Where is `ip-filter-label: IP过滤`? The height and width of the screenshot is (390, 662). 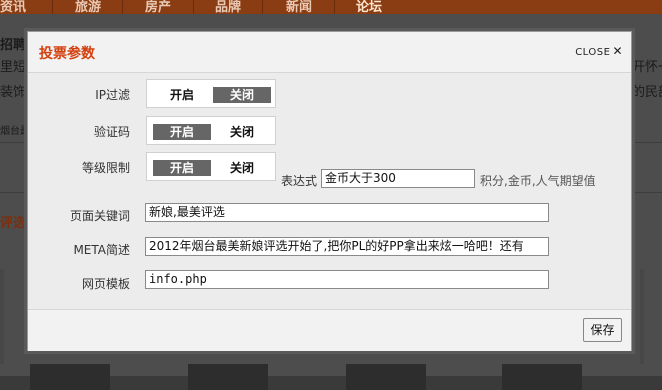
ip-filter-label: IP过滤 is located at coordinates (112, 95).